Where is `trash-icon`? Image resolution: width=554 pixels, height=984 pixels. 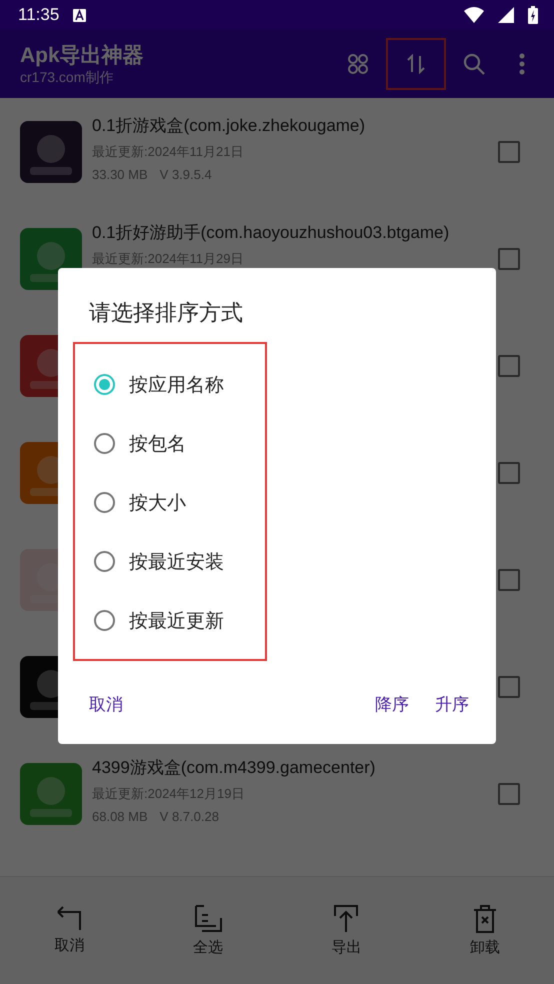
trash-icon is located at coordinates (485, 919).